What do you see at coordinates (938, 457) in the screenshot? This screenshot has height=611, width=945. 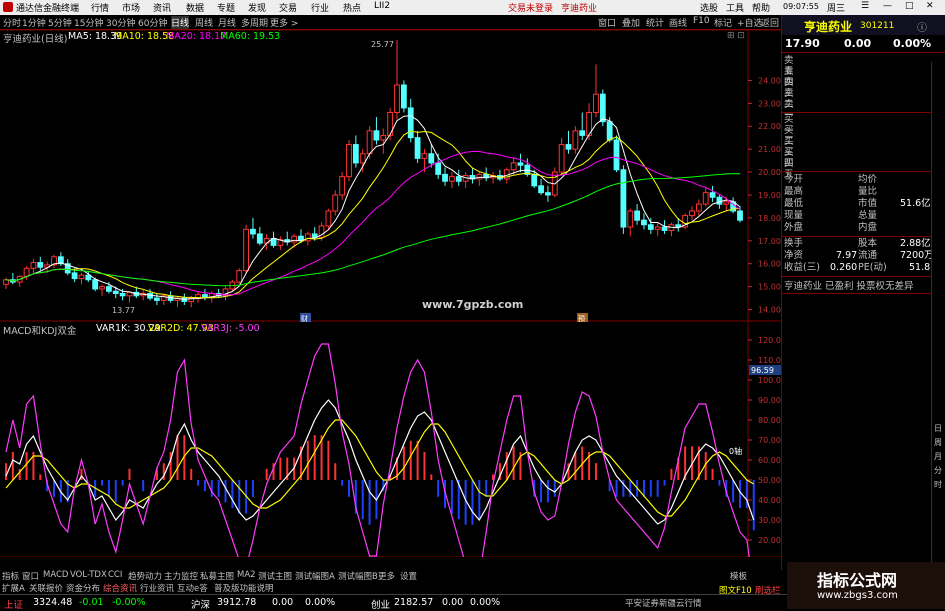 I see `side-tab-month: 月` at bounding box center [938, 457].